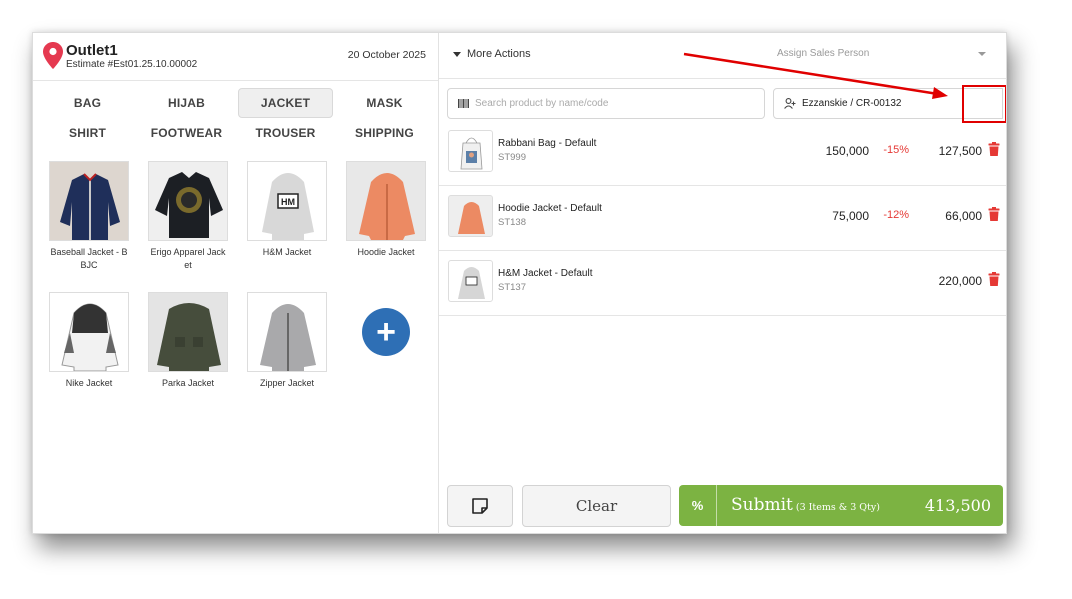 This screenshot has width=1072, height=599. I want to click on product-image: HM, so click(287, 201).